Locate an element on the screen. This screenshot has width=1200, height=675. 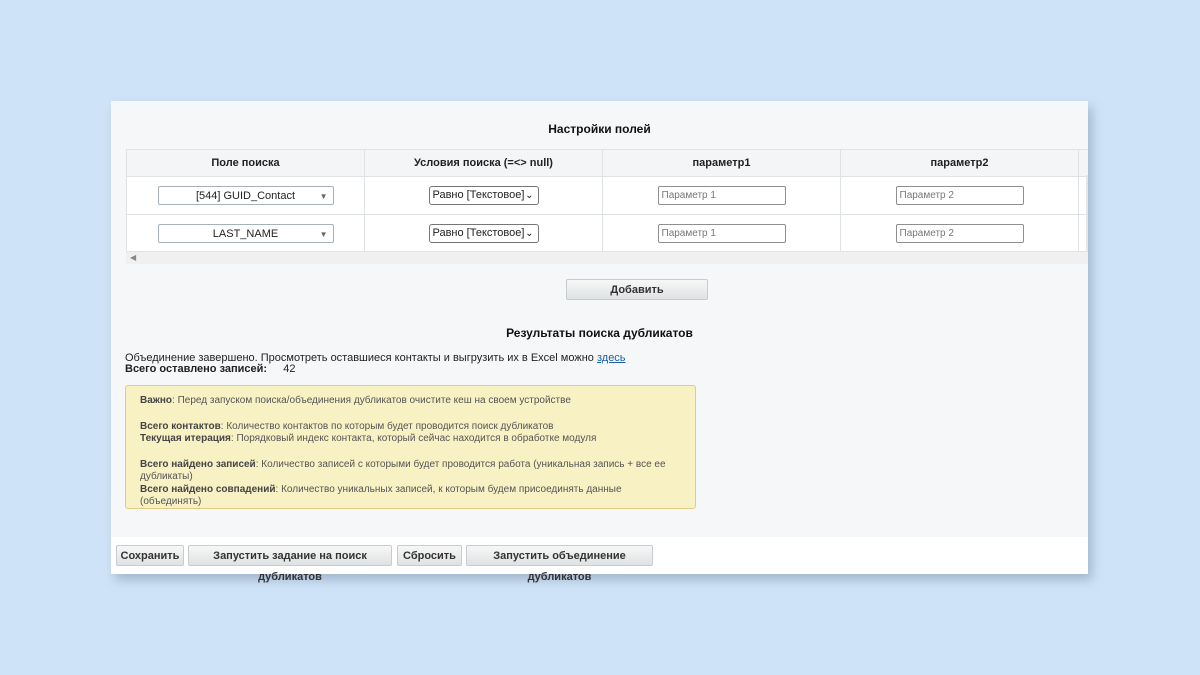
notice-label: Всего контактов is located at coordinates (180, 426).